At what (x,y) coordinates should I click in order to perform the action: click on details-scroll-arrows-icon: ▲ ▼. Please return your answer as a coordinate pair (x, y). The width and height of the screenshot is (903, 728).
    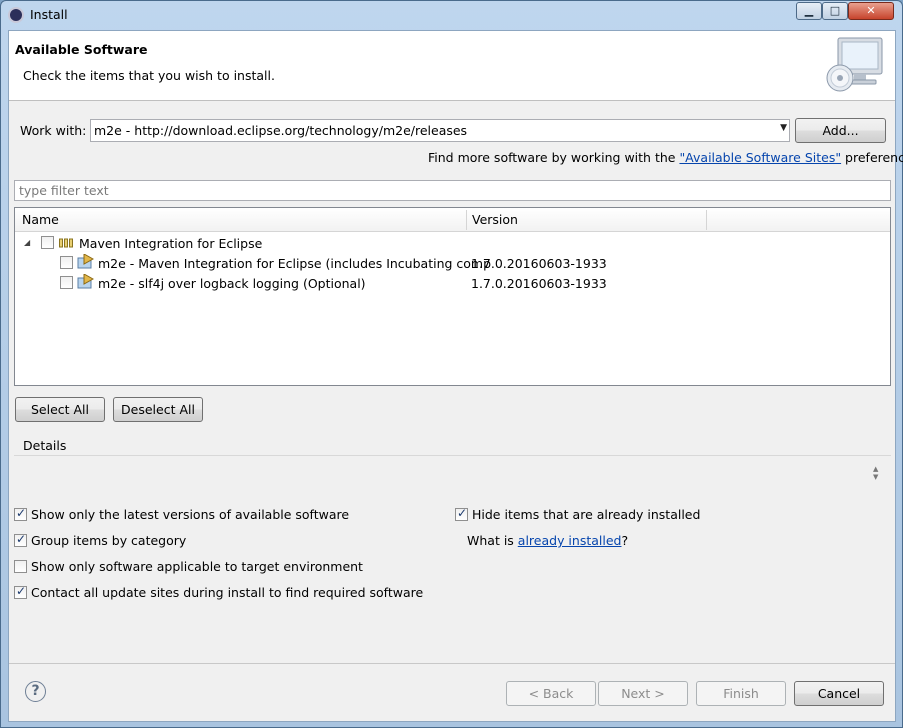
    Looking at the image, I should click on (875, 473).